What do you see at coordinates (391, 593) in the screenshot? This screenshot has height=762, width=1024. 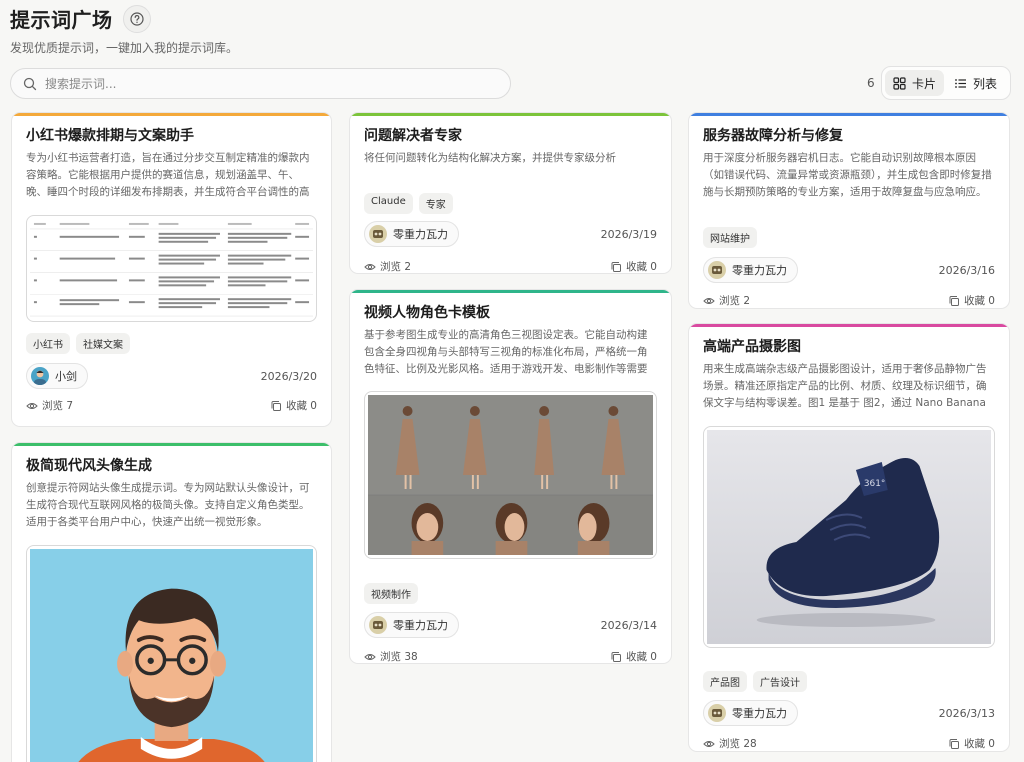 I see `tag: 视频制作` at bounding box center [391, 593].